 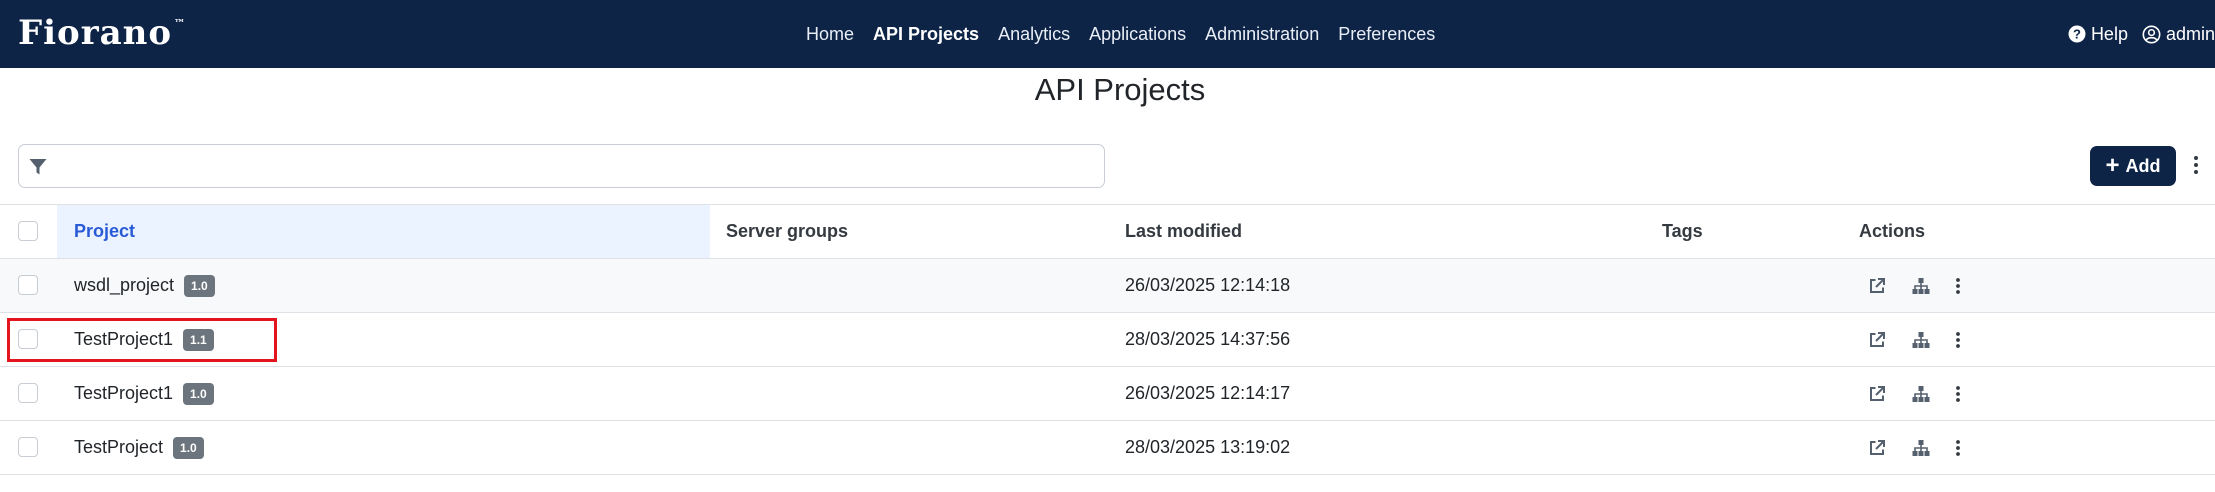 I want to click on column-header-tags: Tags, so click(x=1682, y=231).